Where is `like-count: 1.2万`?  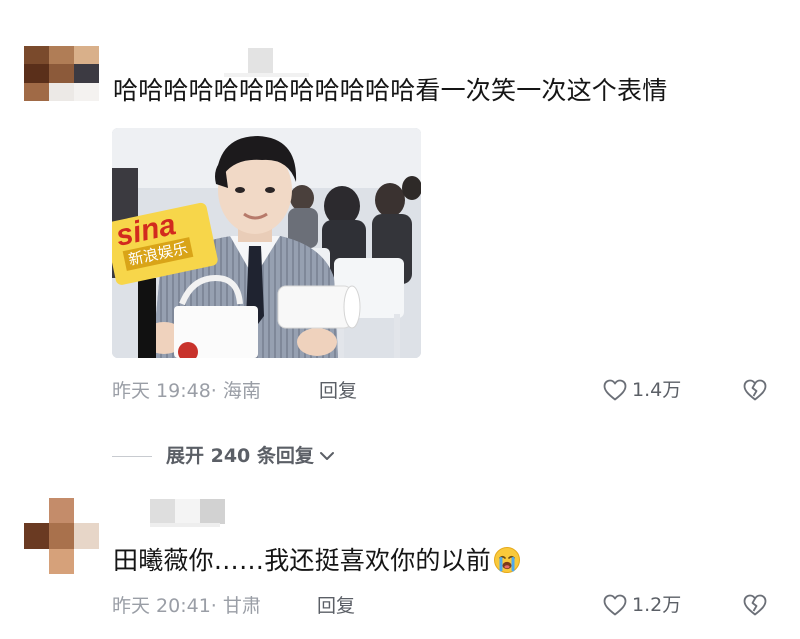
like-count: 1.2万 is located at coordinates (657, 605).